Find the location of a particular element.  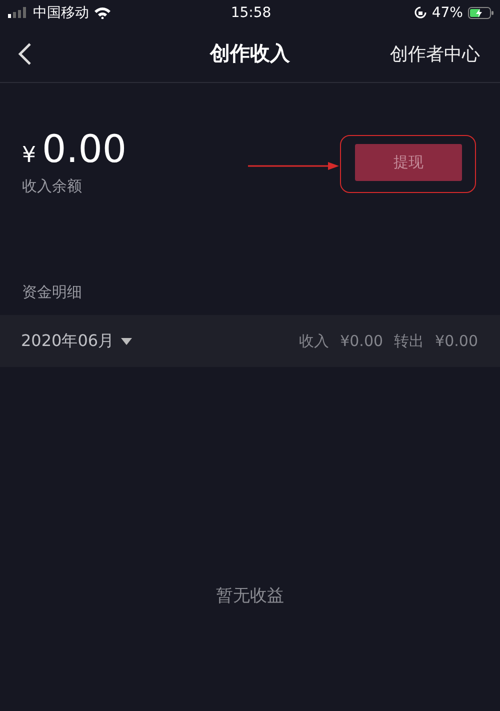

transfer-out-label: 转出 is located at coordinates (409, 341).